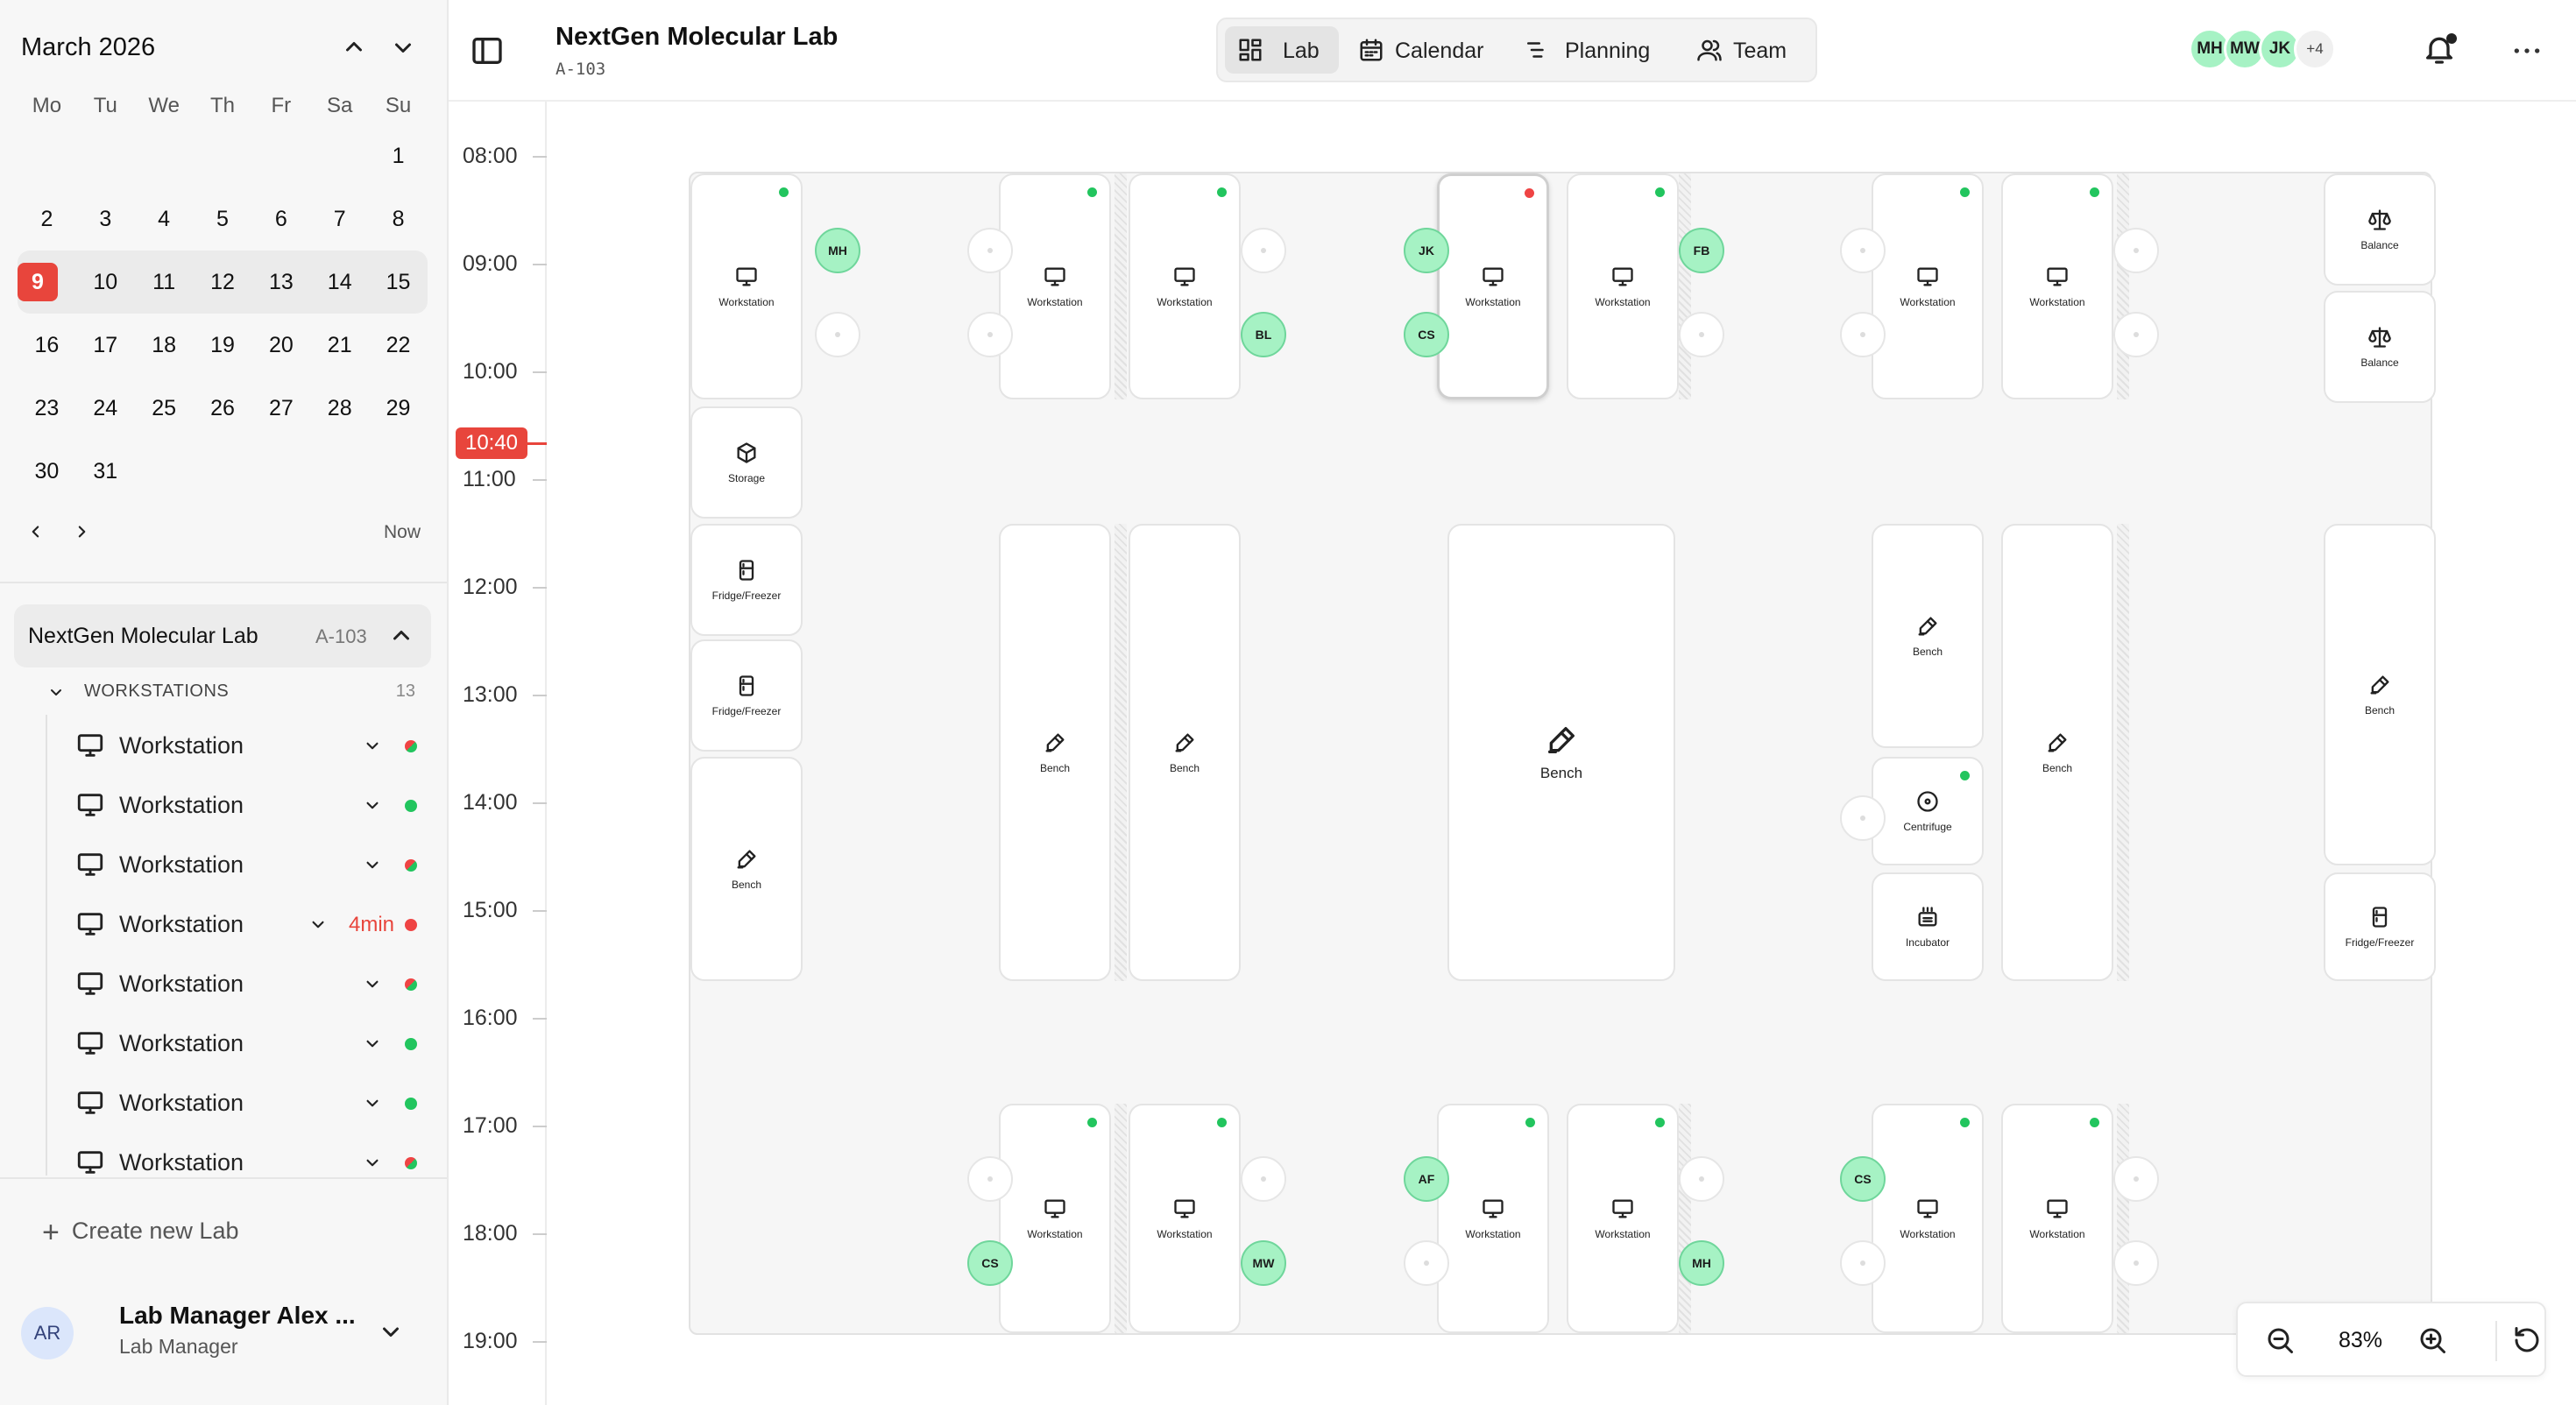 Image resolution: width=2576 pixels, height=1405 pixels. Describe the element at coordinates (47, 220) in the screenshot. I see `calendar-day: 2` at that location.